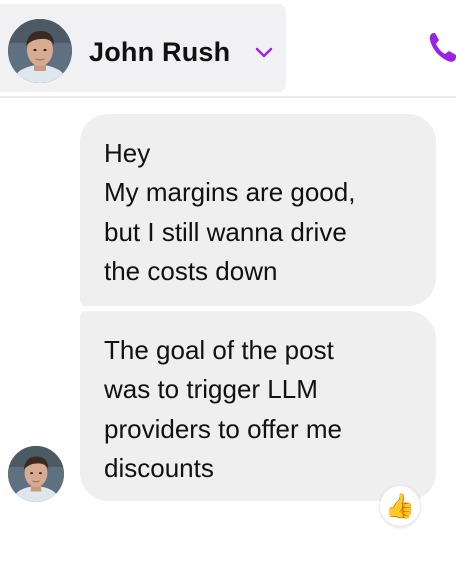 The width and height of the screenshot is (456, 566). What do you see at coordinates (191, 270) in the screenshot?
I see `message-line: the costs down` at bounding box center [191, 270].